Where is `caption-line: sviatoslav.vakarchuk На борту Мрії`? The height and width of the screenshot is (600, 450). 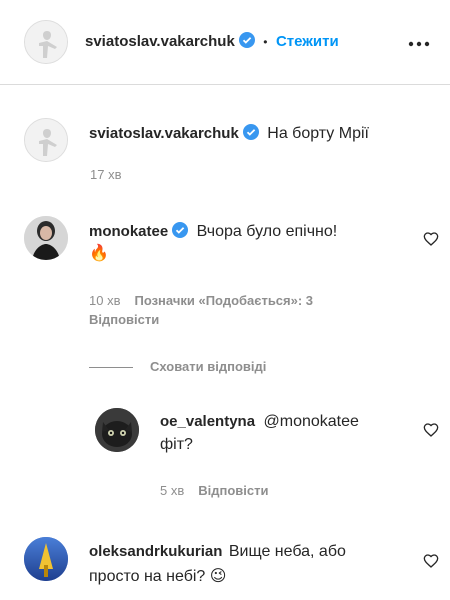 caption-line: sviatoslav.vakarchuk На борту Мрії is located at coordinates (229, 133).